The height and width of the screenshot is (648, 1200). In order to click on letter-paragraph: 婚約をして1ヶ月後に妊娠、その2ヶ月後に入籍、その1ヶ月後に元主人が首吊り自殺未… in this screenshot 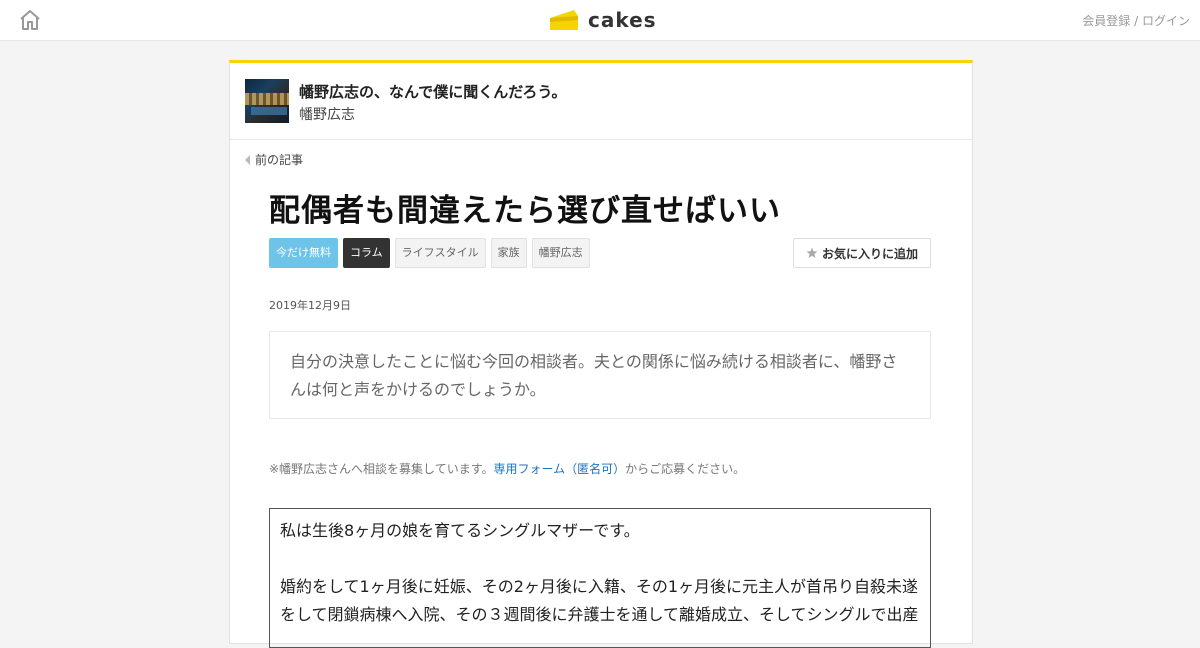, I will do `click(599, 600)`.